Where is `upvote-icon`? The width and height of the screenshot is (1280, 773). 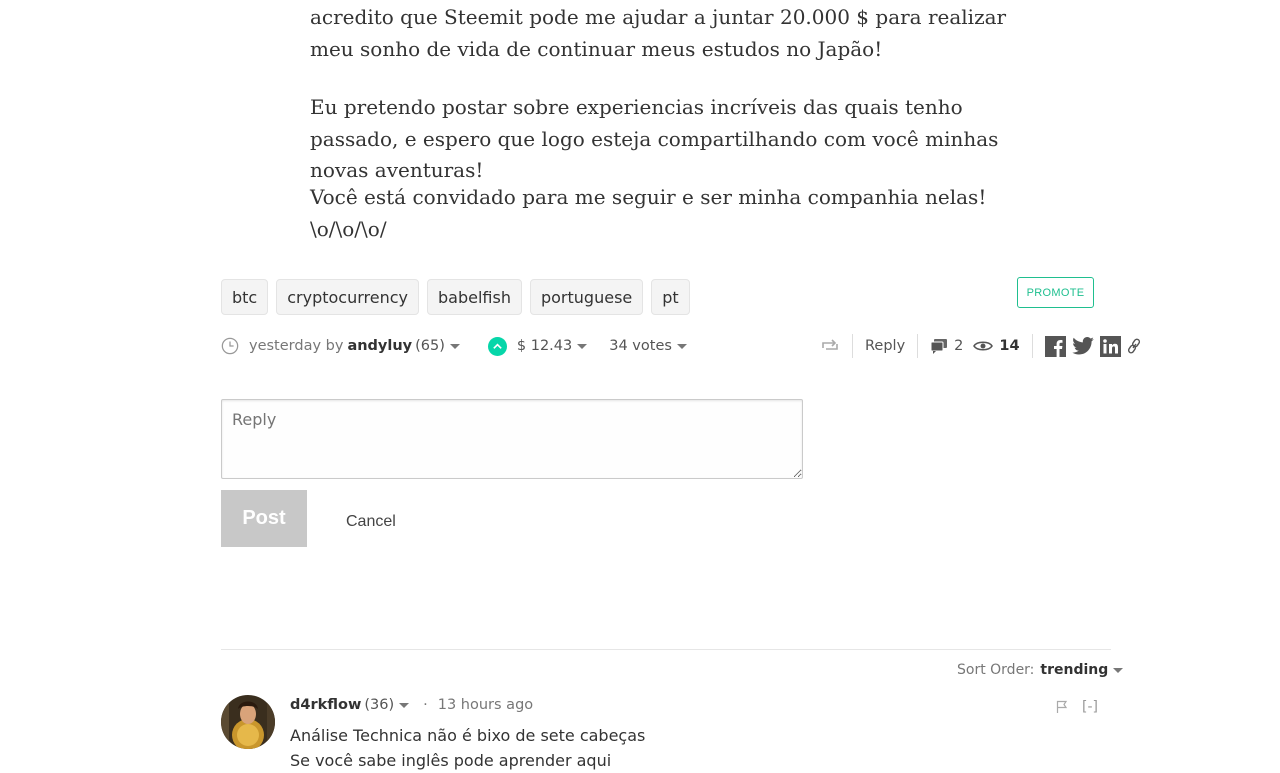
upvote-icon is located at coordinates (497, 346).